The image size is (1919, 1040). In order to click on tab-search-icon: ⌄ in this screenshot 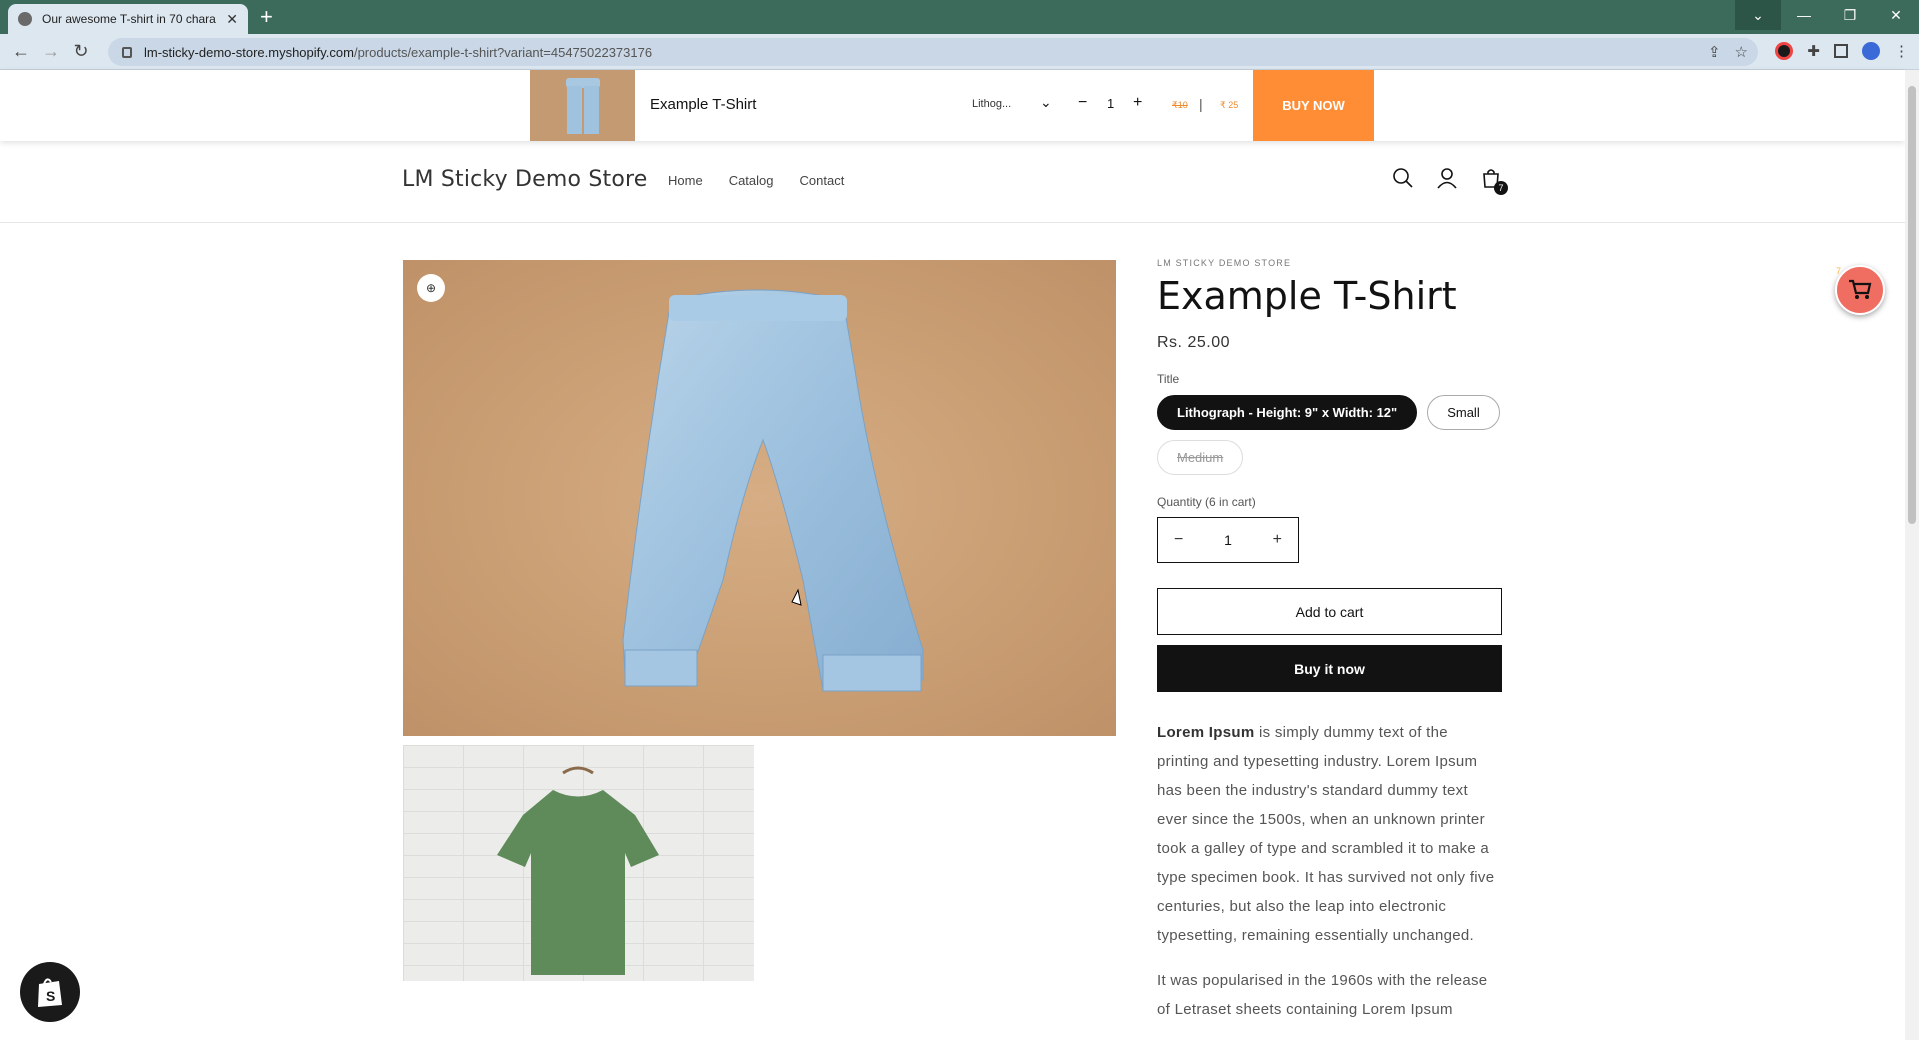, I will do `click(1758, 15)`.